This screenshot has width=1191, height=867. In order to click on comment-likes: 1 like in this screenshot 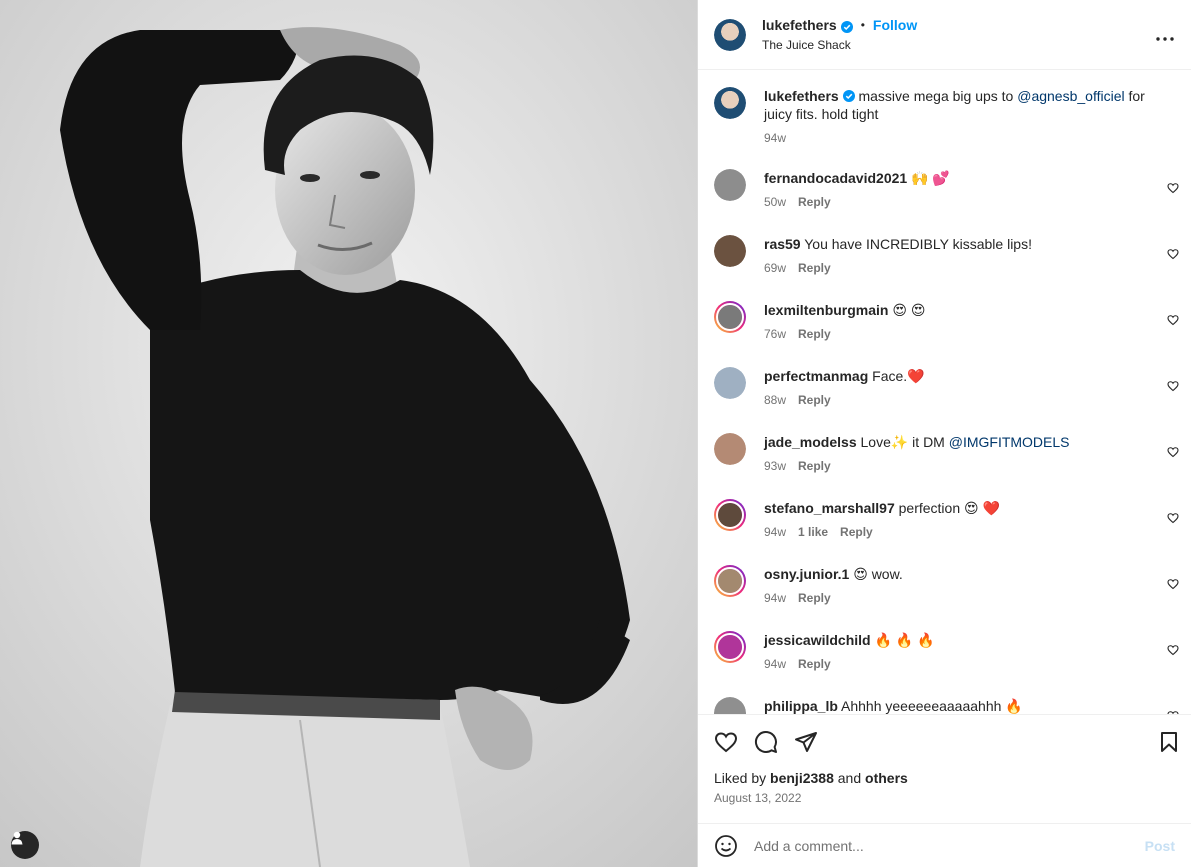, I will do `click(813, 532)`.